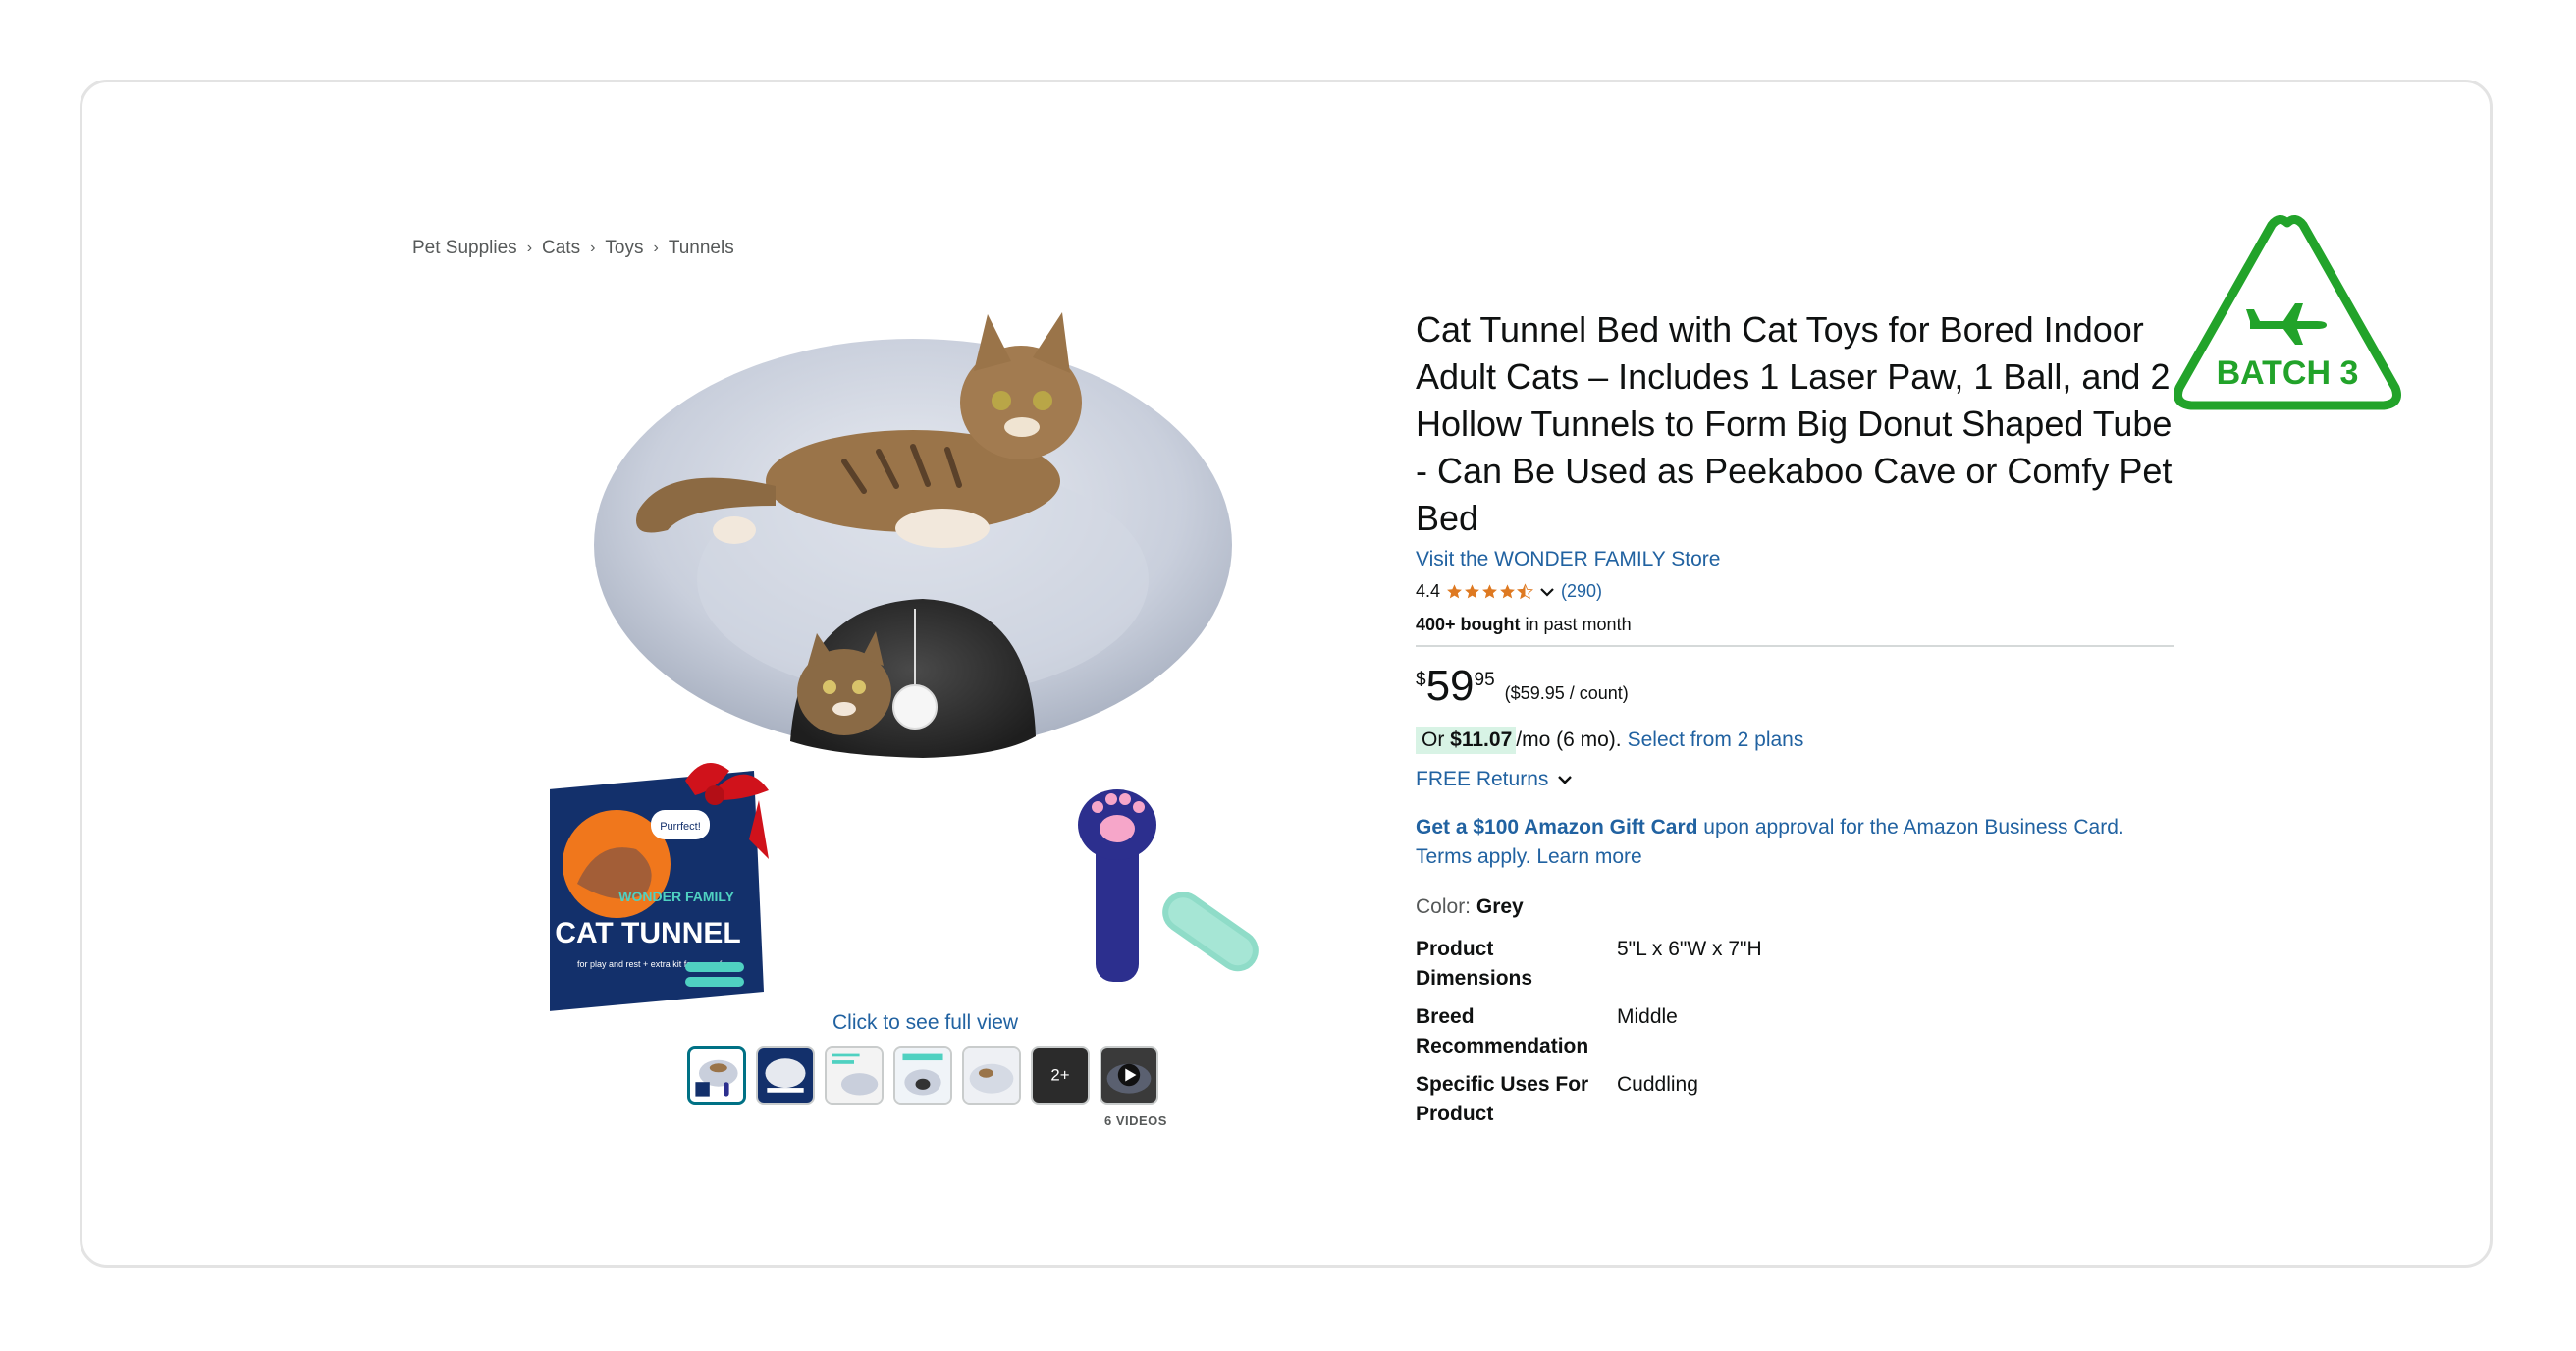 The image size is (2576, 1351). Describe the element at coordinates (1566, 693) in the screenshot. I see `unit-price: ($59.95 / count)` at that location.